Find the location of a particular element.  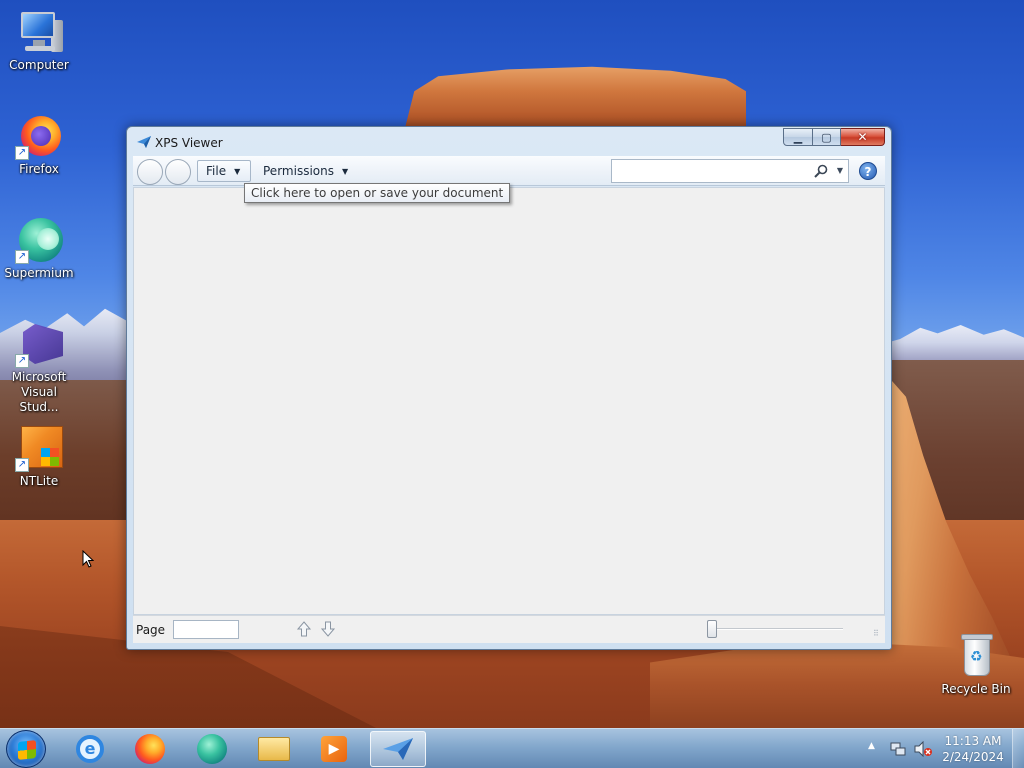

back-button is located at coordinates (150, 172).